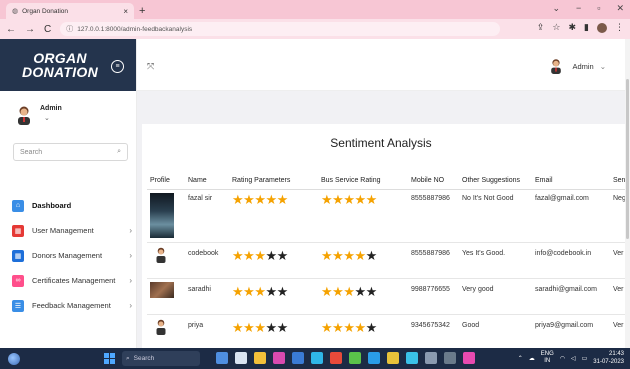 Image resolution: width=630 pixels, height=369 pixels. I want to click on new-tab-button: +, so click(142, 11).